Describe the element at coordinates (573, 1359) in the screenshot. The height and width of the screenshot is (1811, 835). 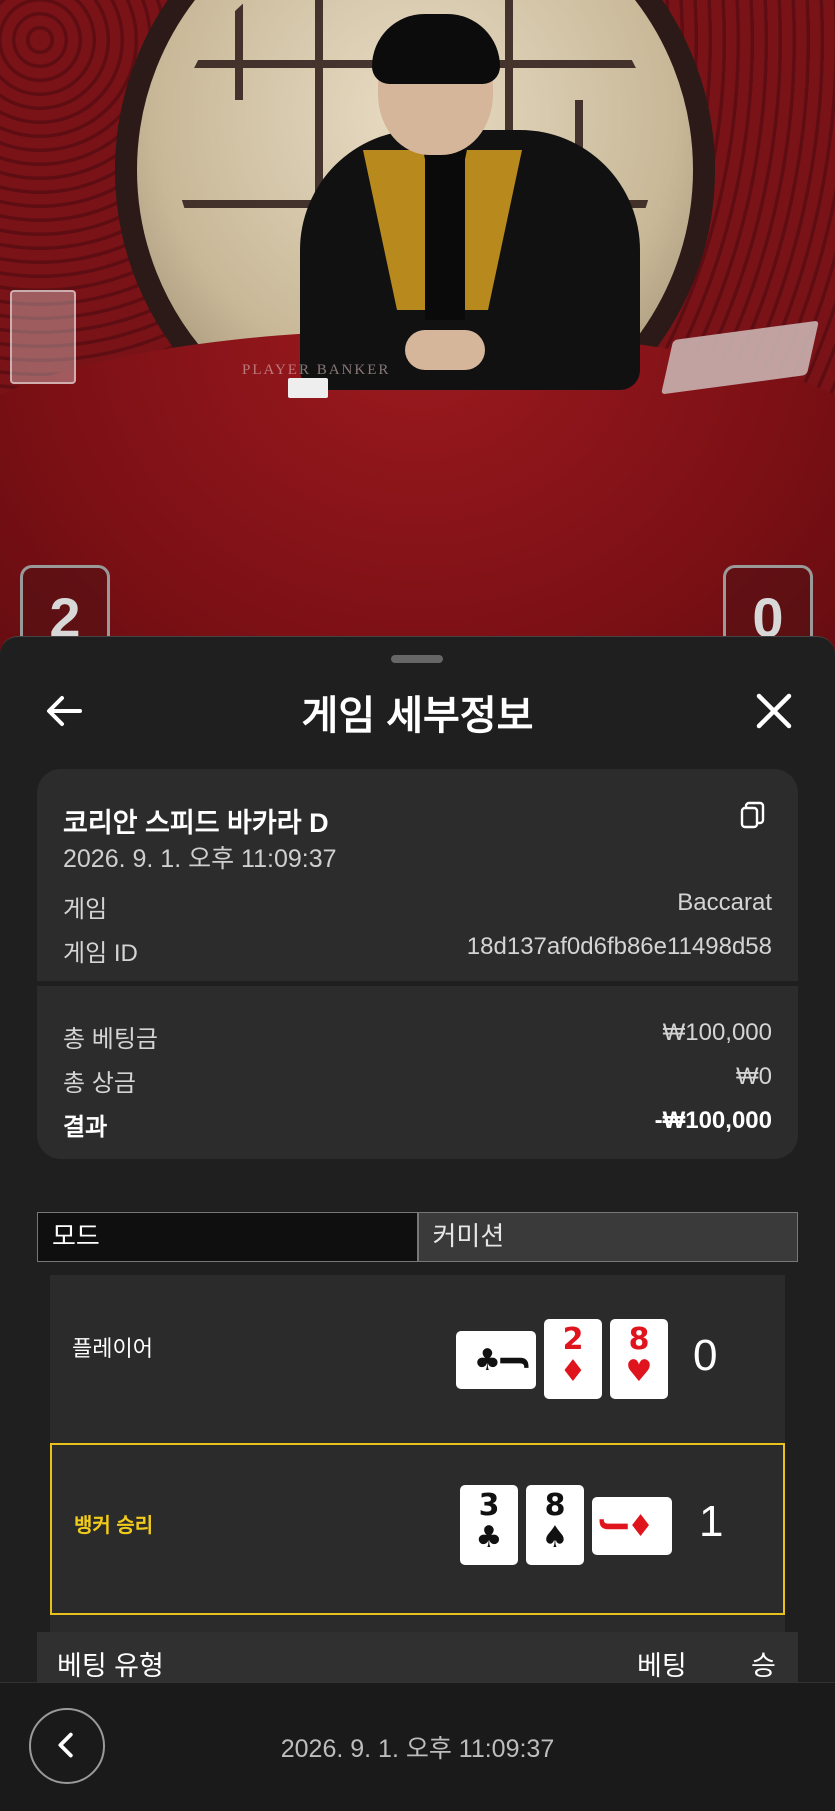
I see `playing-card: 2 ♦` at that location.